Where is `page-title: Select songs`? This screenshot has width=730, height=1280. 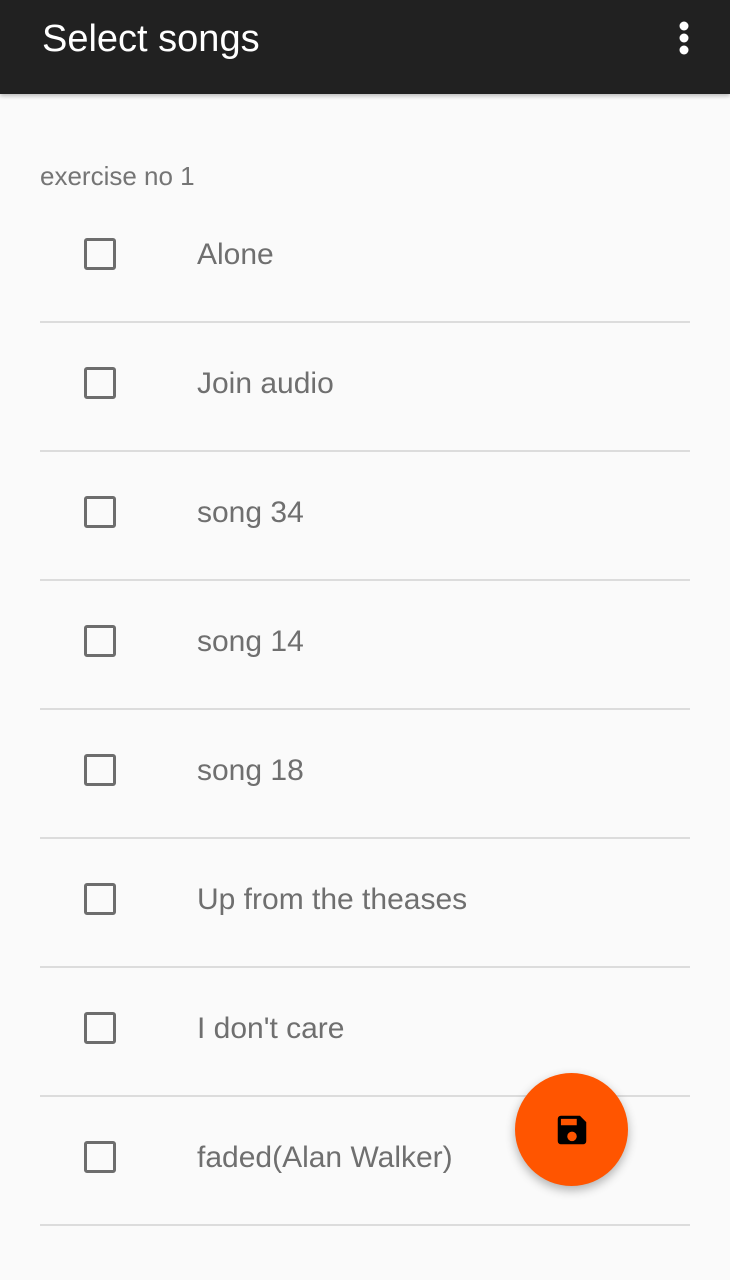
page-title: Select songs is located at coordinates (151, 39).